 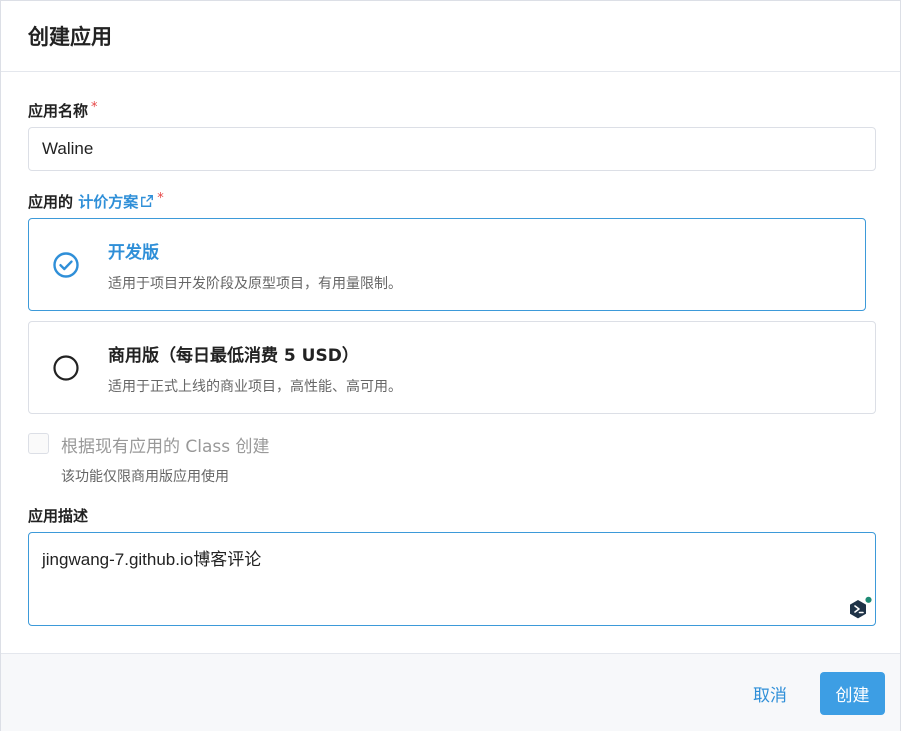 I want to click on empty-circle-icon, so click(x=66, y=368).